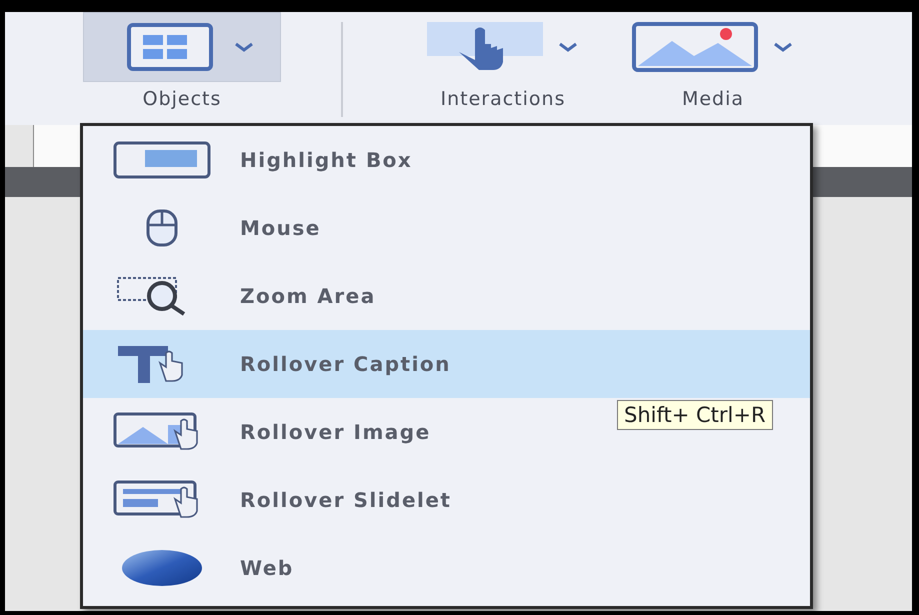 This screenshot has width=919, height=615. I want to click on menu-item: Zoom Area, so click(343, 296).